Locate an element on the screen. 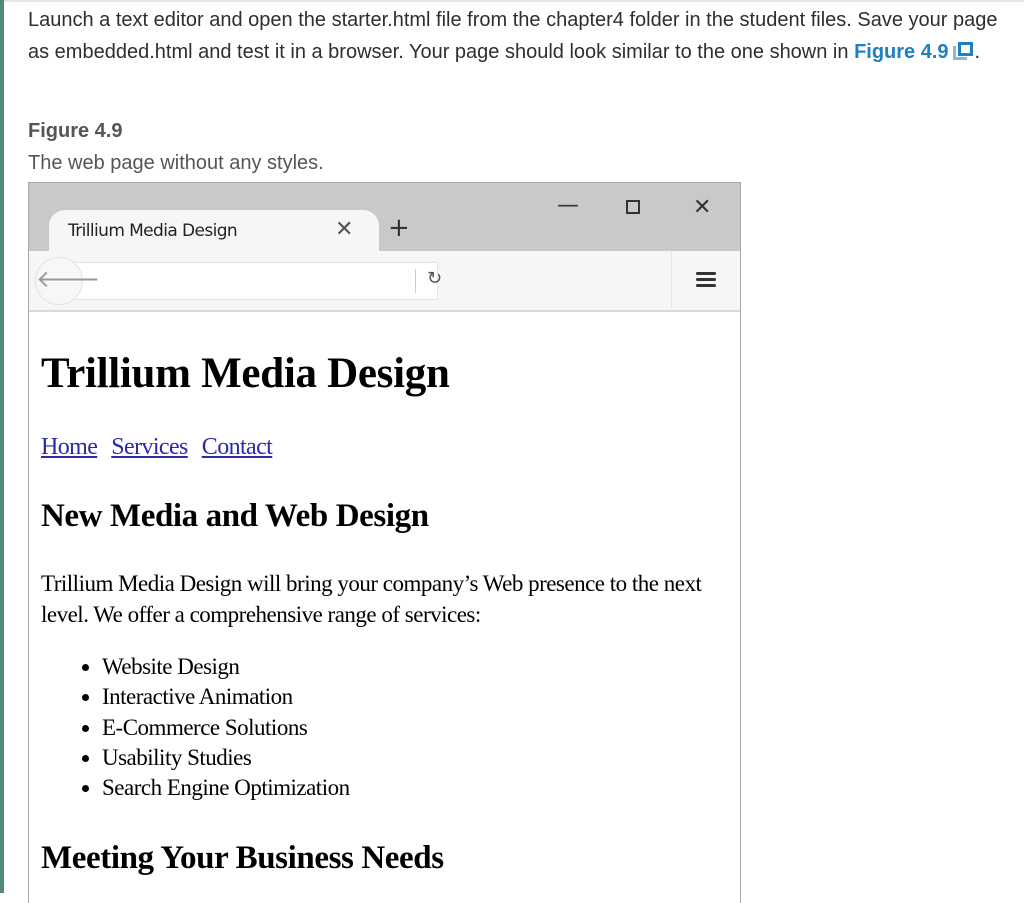 This screenshot has width=1024, height=903. hamburger-menu-icon is located at coordinates (706, 281).